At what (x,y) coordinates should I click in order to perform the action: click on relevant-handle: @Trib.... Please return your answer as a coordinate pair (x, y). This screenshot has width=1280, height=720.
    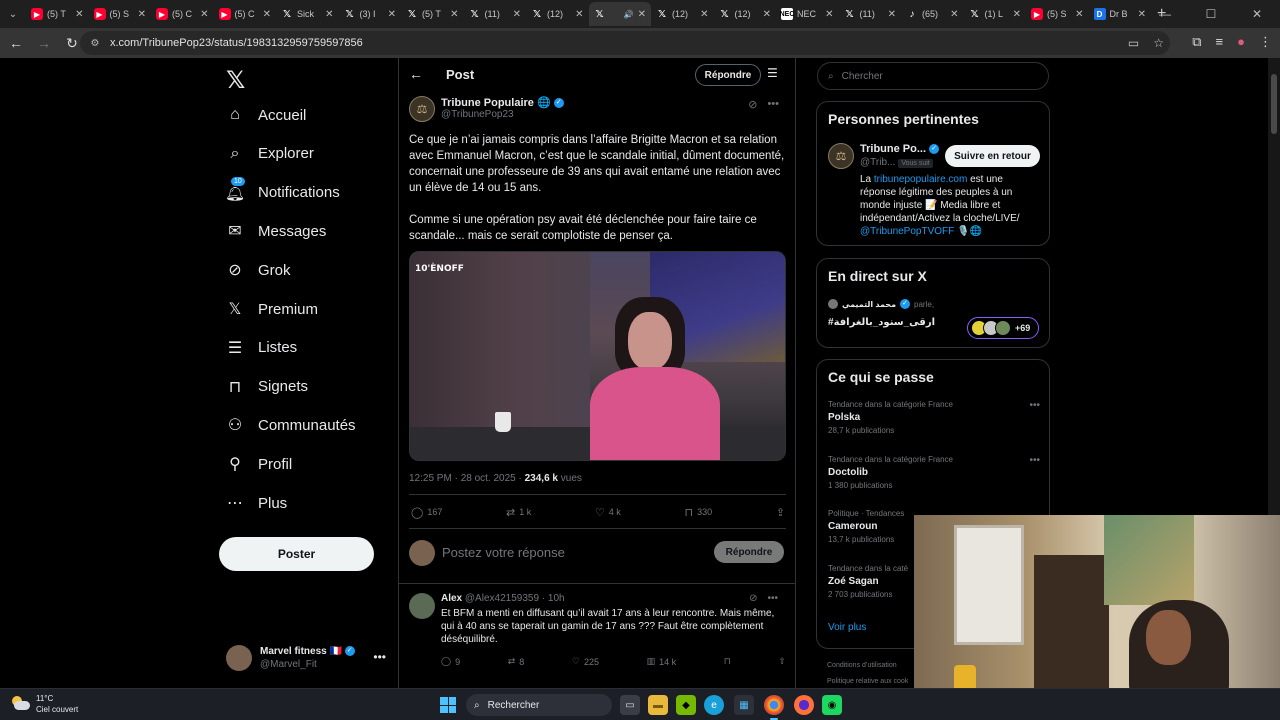
    Looking at the image, I should click on (877, 162).